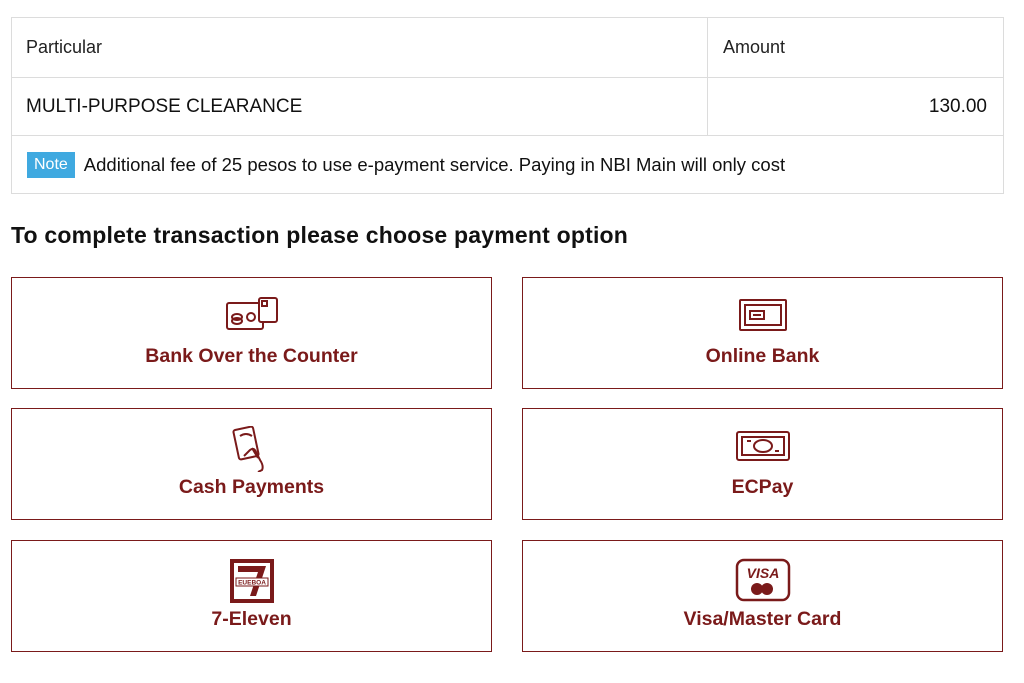 The width and height of the screenshot is (1024, 683). What do you see at coordinates (762, 573) in the screenshot?
I see `visa-logo-text: VISA` at bounding box center [762, 573].